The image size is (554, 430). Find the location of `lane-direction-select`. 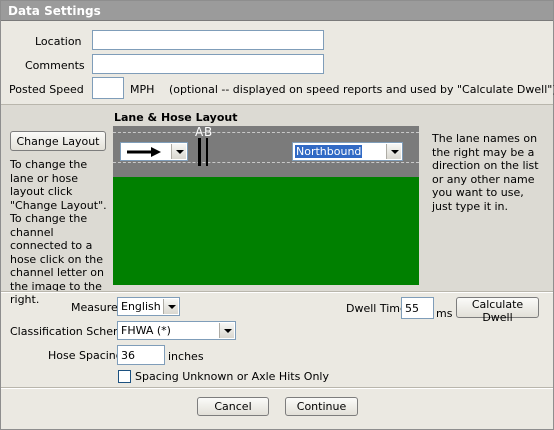

lane-direction-select is located at coordinates (154, 151).